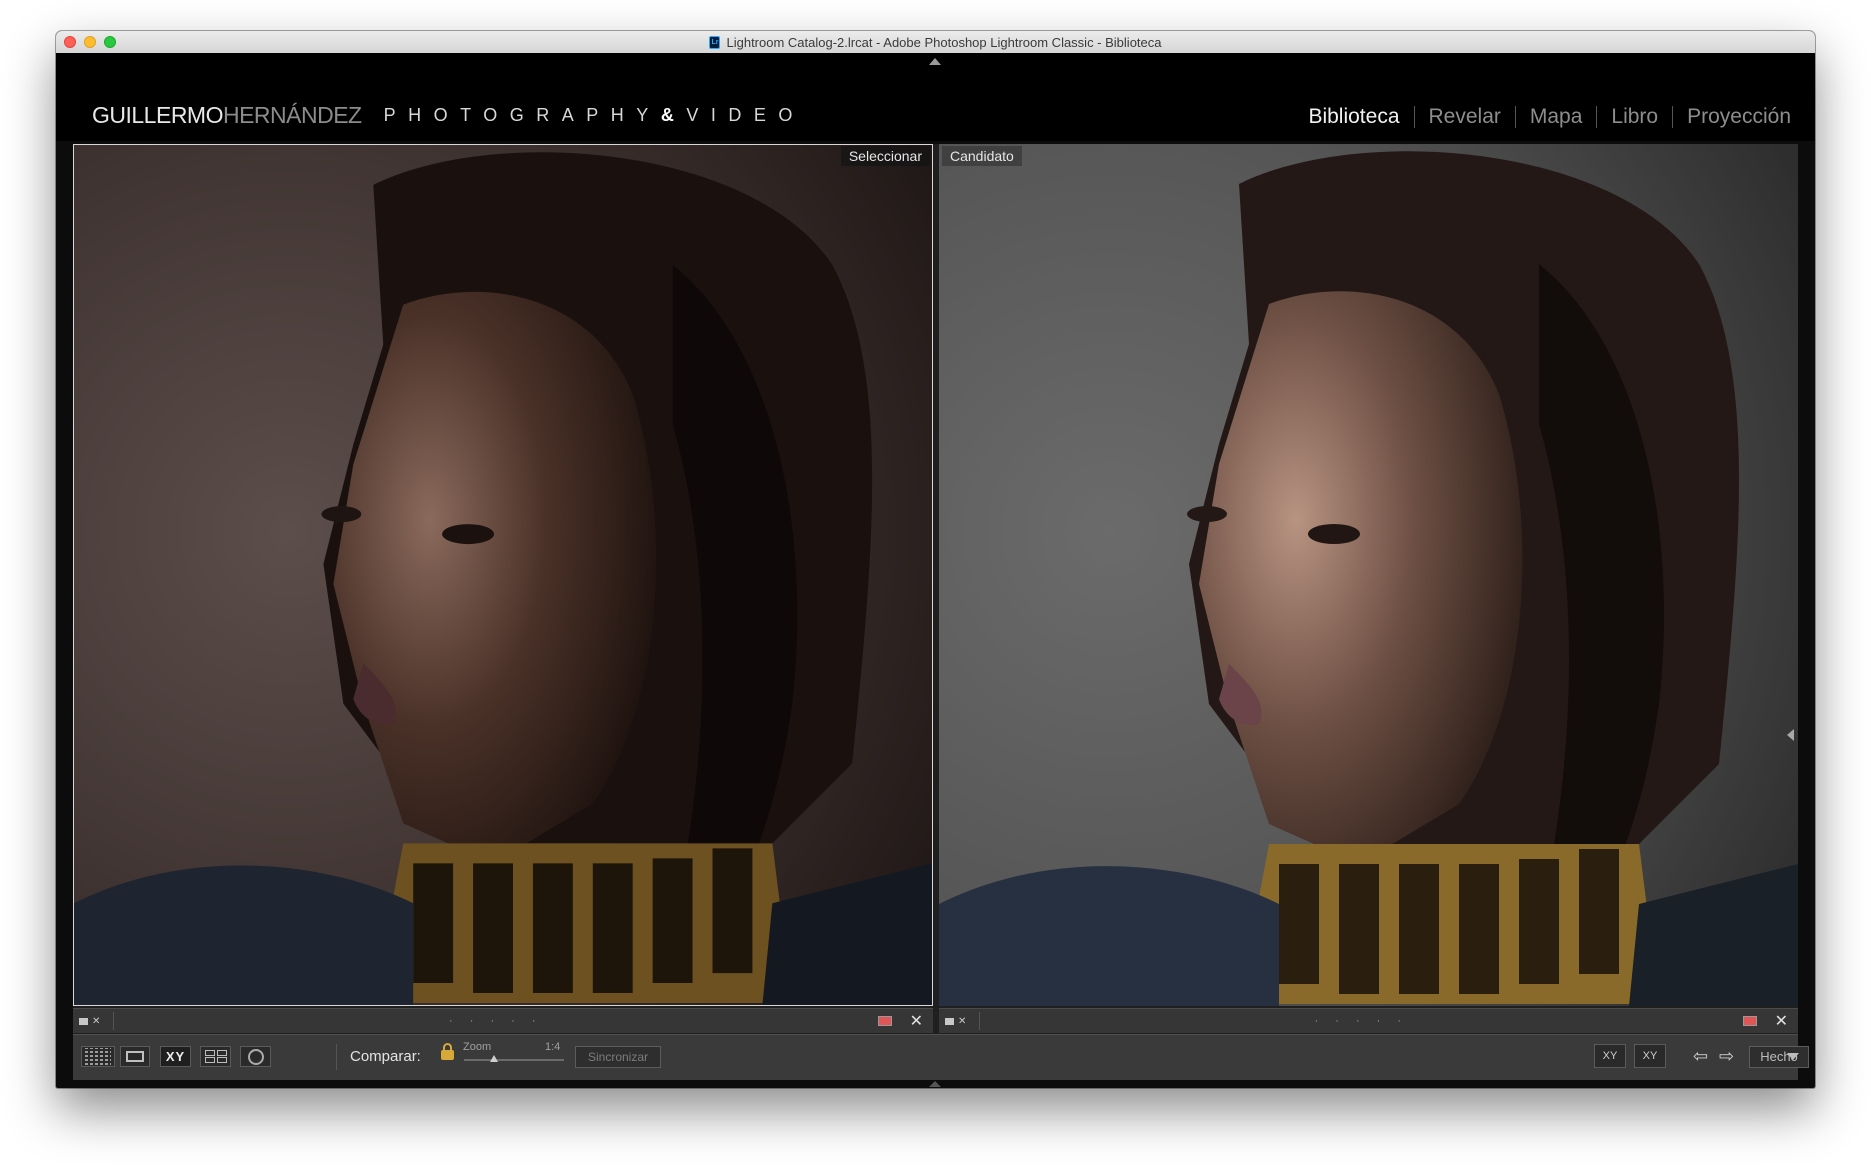  Describe the element at coordinates (982, 156) in the screenshot. I see `candidate-label: Candidato` at that location.